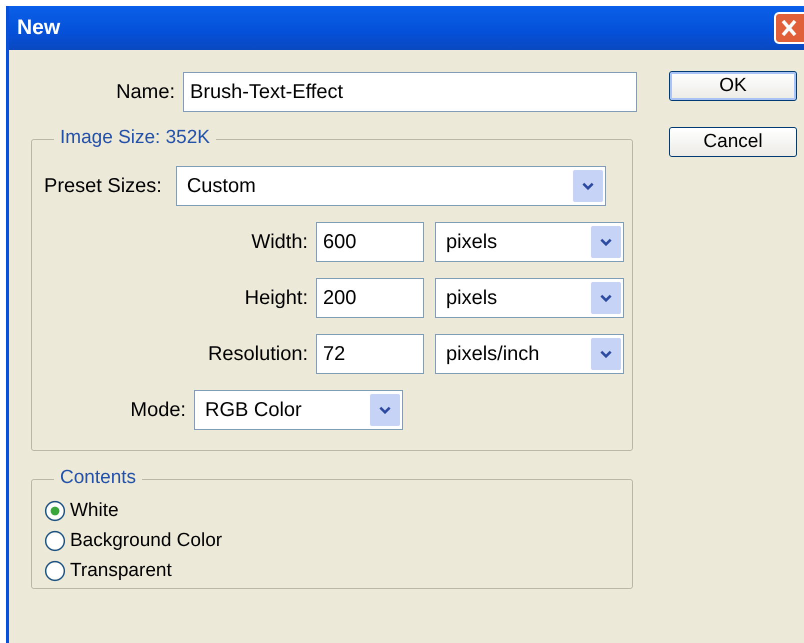 Image resolution: width=804 pixels, height=643 pixels. Describe the element at coordinates (370, 242) in the screenshot. I see `number-field: 600` at that location.